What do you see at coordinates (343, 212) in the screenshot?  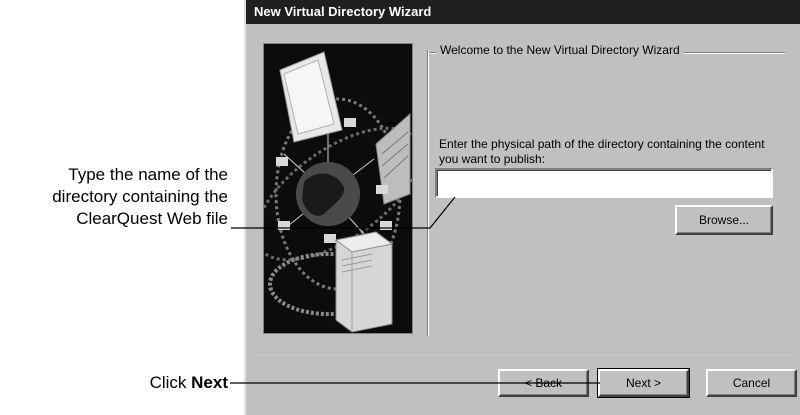 I see `leader-line-directory` at bounding box center [343, 212].